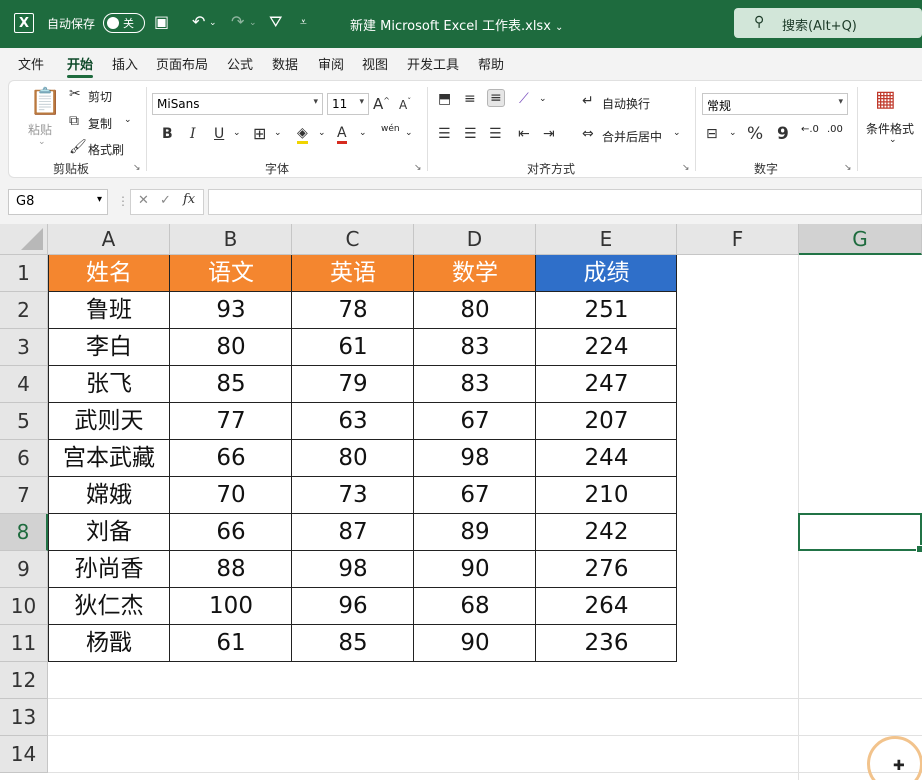  Describe the element at coordinates (167, 134) in the screenshot. I see `bold-icon: B` at that location.